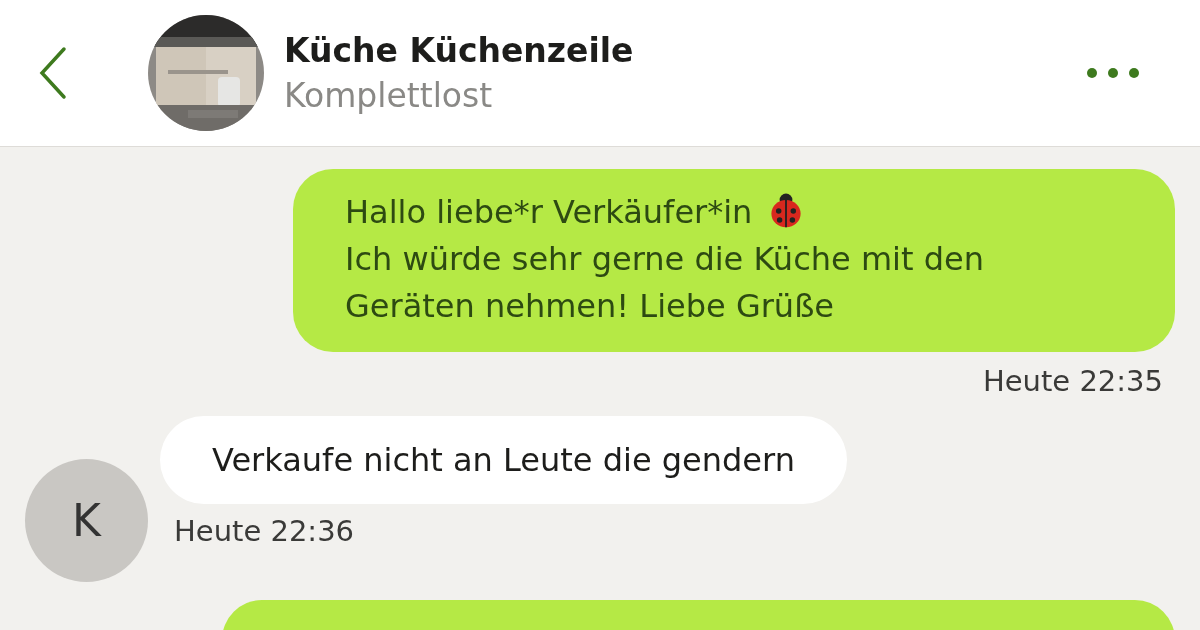 Image resolution: width=1200 pixels, height=630 pixels. Describe the element at coordinates (86, 520) in the screenshot. I see `sender-avatar: K` at that location.